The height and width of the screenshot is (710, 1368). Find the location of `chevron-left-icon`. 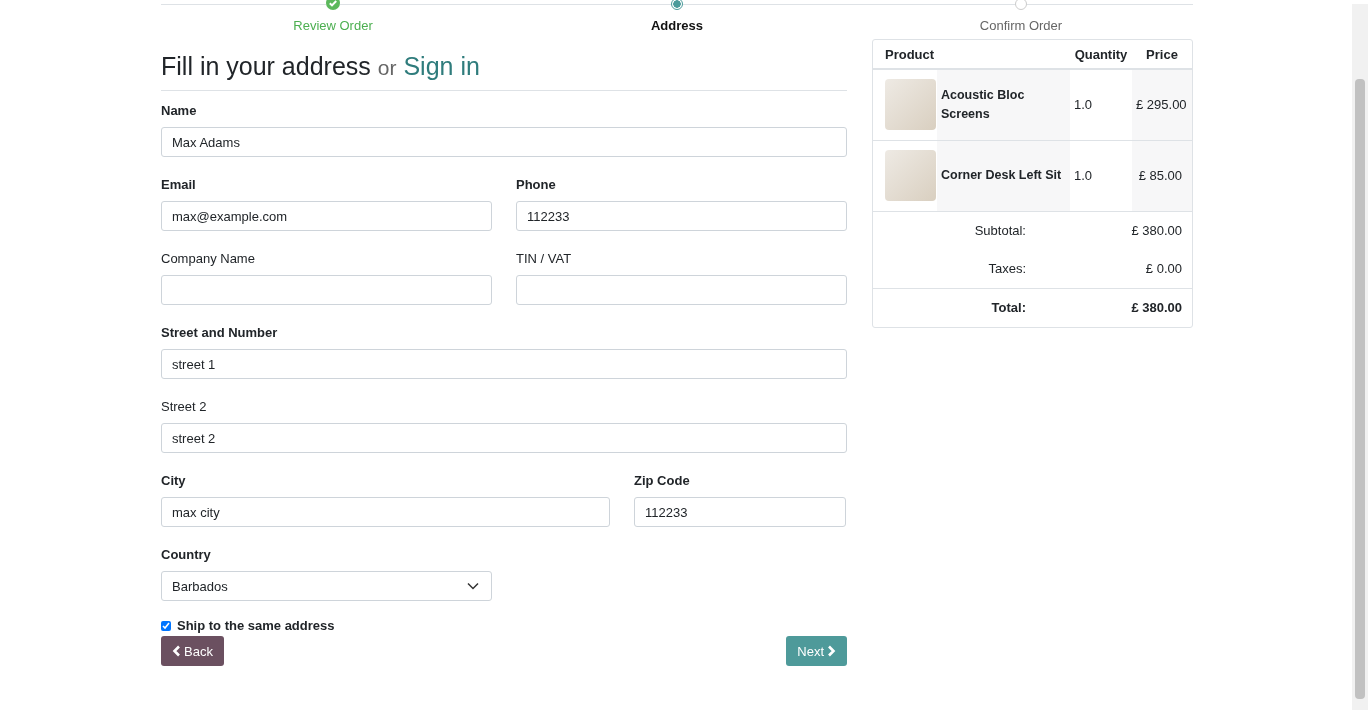

chevron-left-icon is located at coordinates (176, 651).